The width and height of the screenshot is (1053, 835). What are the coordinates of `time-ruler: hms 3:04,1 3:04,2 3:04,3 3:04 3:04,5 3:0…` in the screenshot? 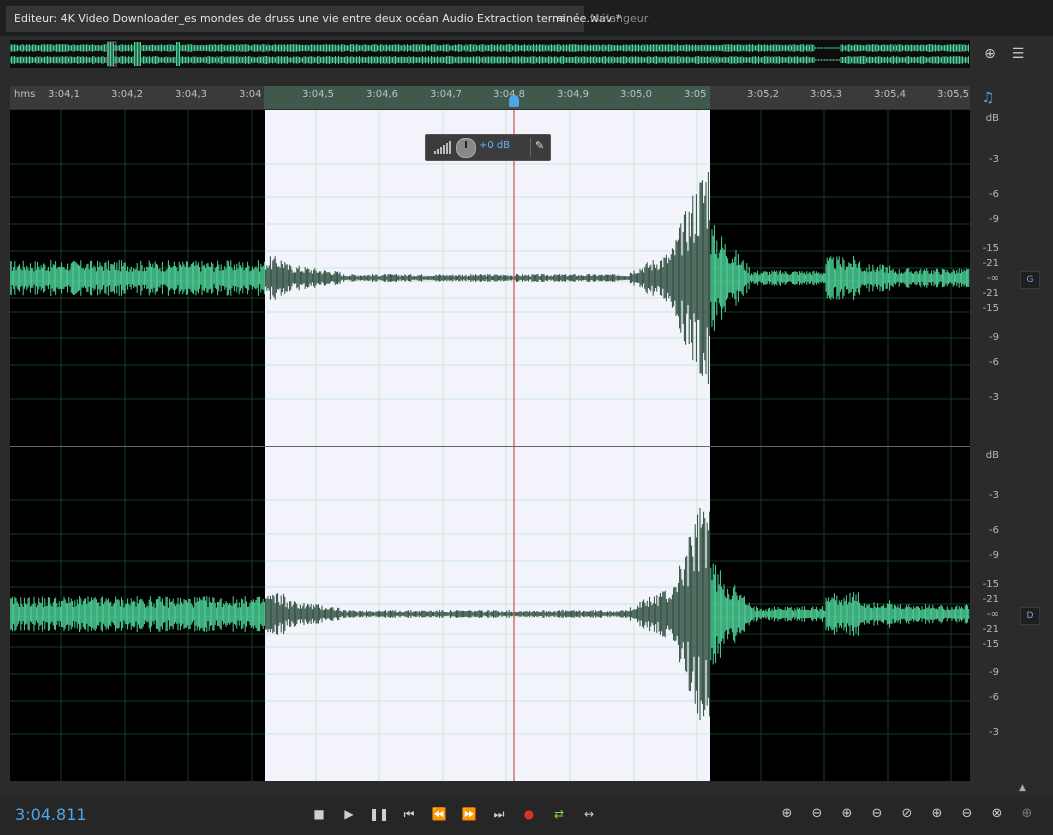 It's located at (490, 97).